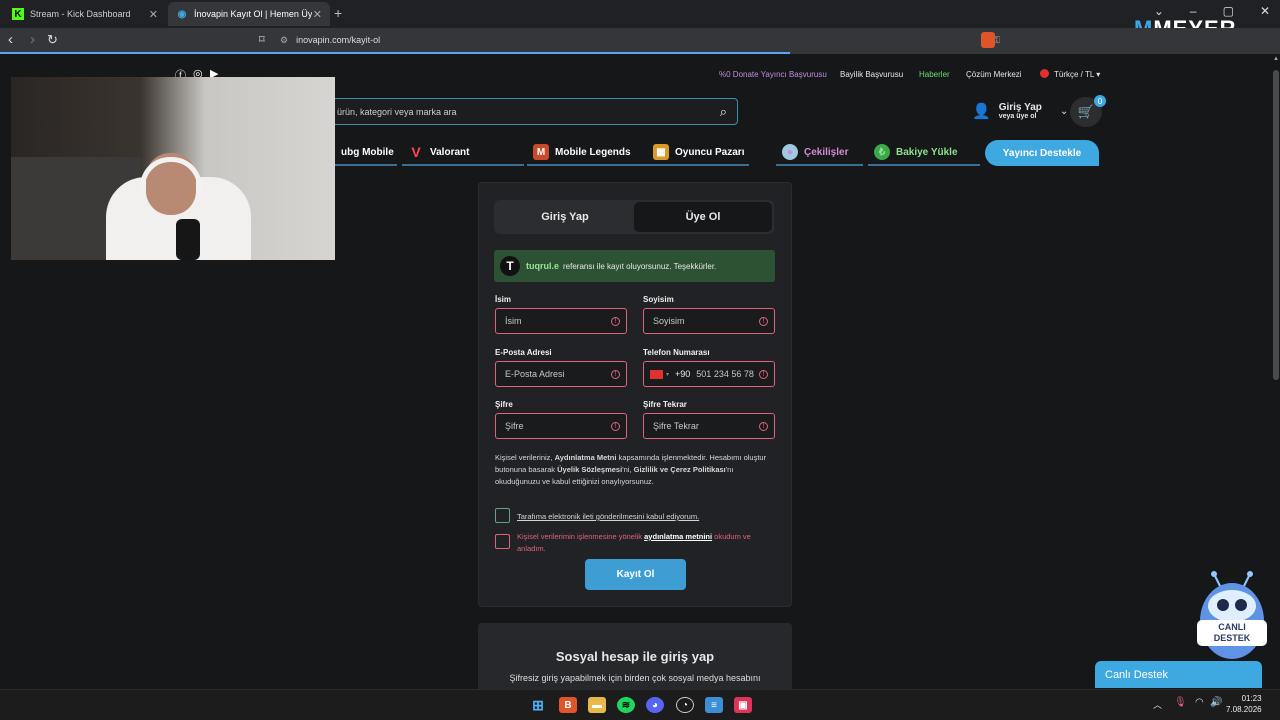  What do you see at coordinates (534, 111) in the screenshot?
I see `search-input: ürün, kategori veya marka ara ⌕` at bounding box center [534, 111].